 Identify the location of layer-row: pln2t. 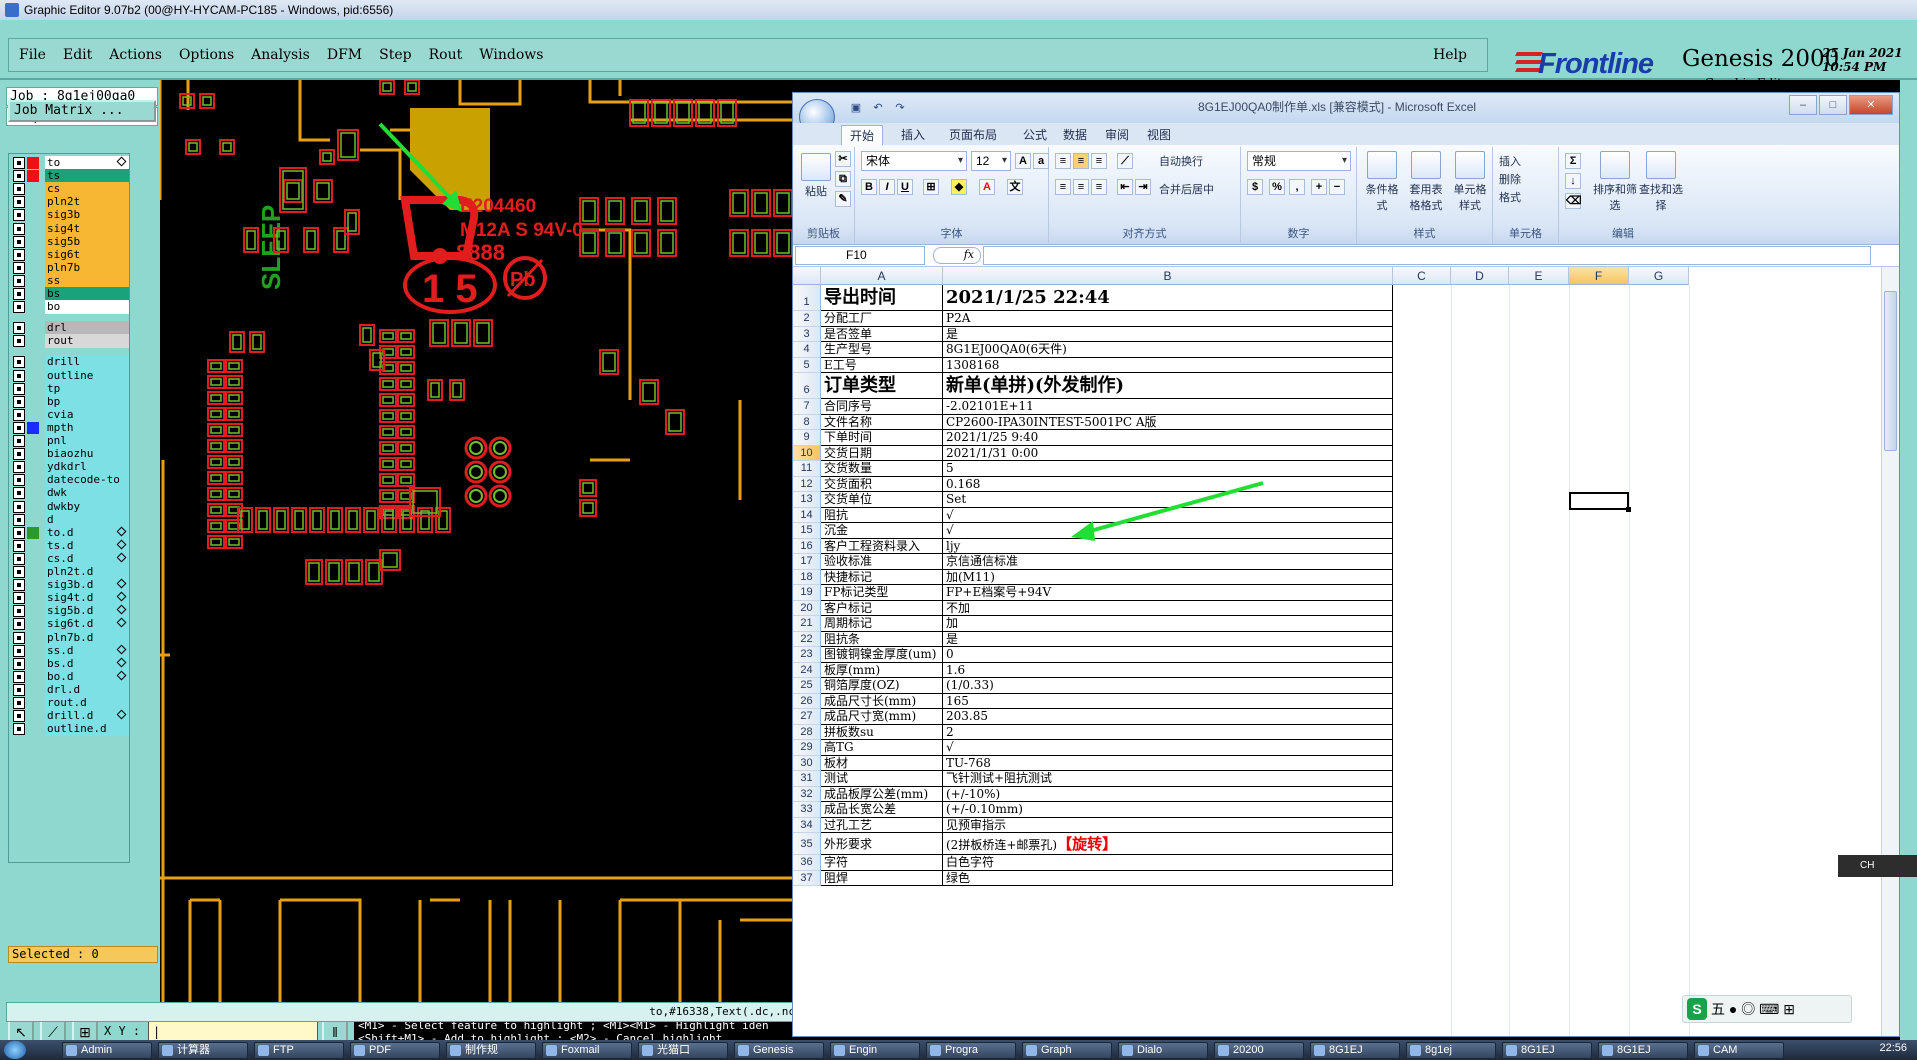
(71, 202).